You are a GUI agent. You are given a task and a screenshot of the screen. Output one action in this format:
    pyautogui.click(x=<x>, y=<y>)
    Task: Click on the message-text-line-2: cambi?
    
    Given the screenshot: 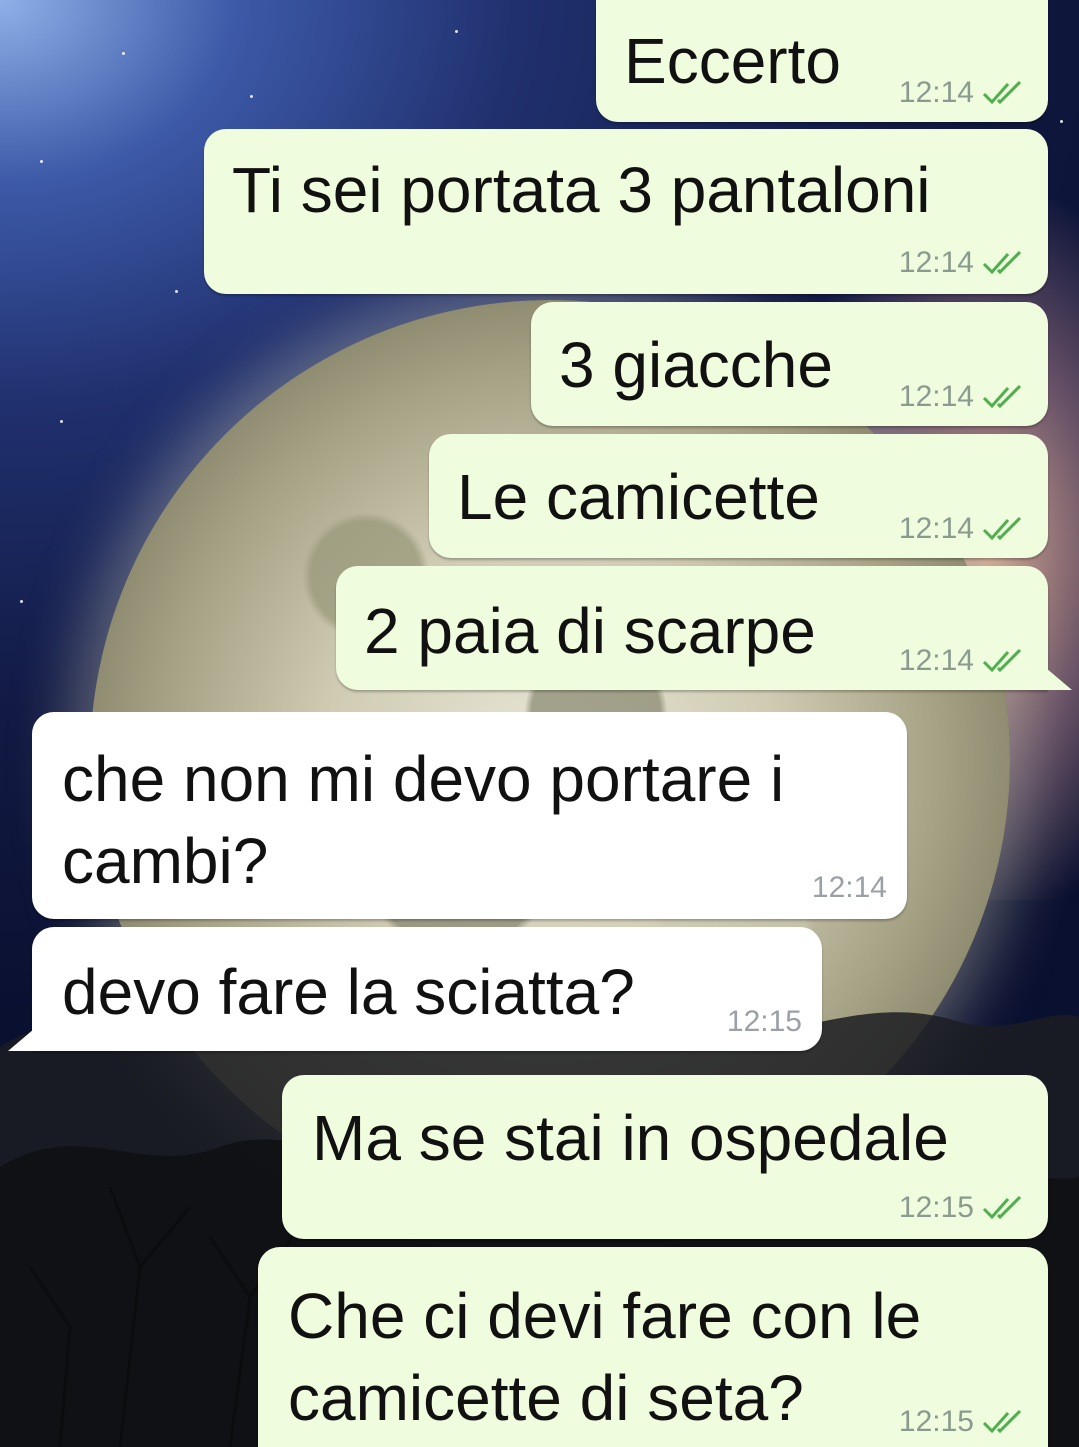 What is the action you would take?
    pyautogui.click(x=165, y=861)
    